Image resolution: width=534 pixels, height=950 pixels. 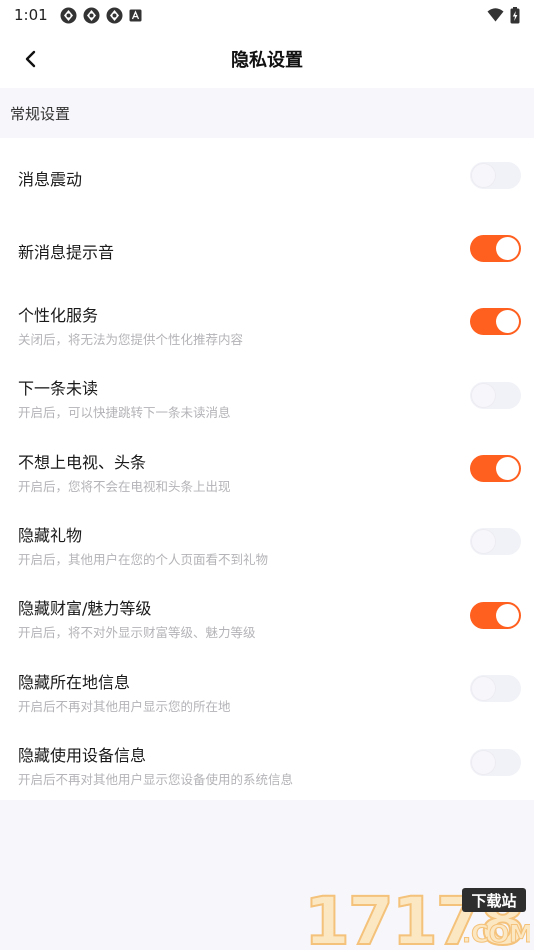 I want to click on setting-row-hide-location: 隐藏所在地信息 开启后不再对其他用户显示您的所在地, so click(x=267, y=688).